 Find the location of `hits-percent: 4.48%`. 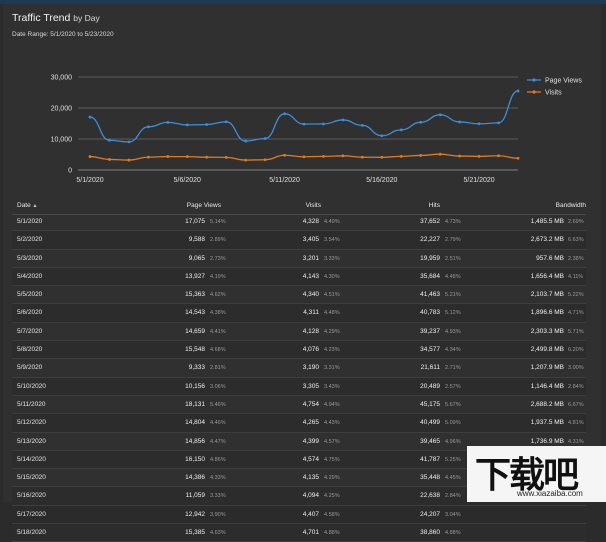

hits-percent: 4.48% is located at coordinates (453, 276).